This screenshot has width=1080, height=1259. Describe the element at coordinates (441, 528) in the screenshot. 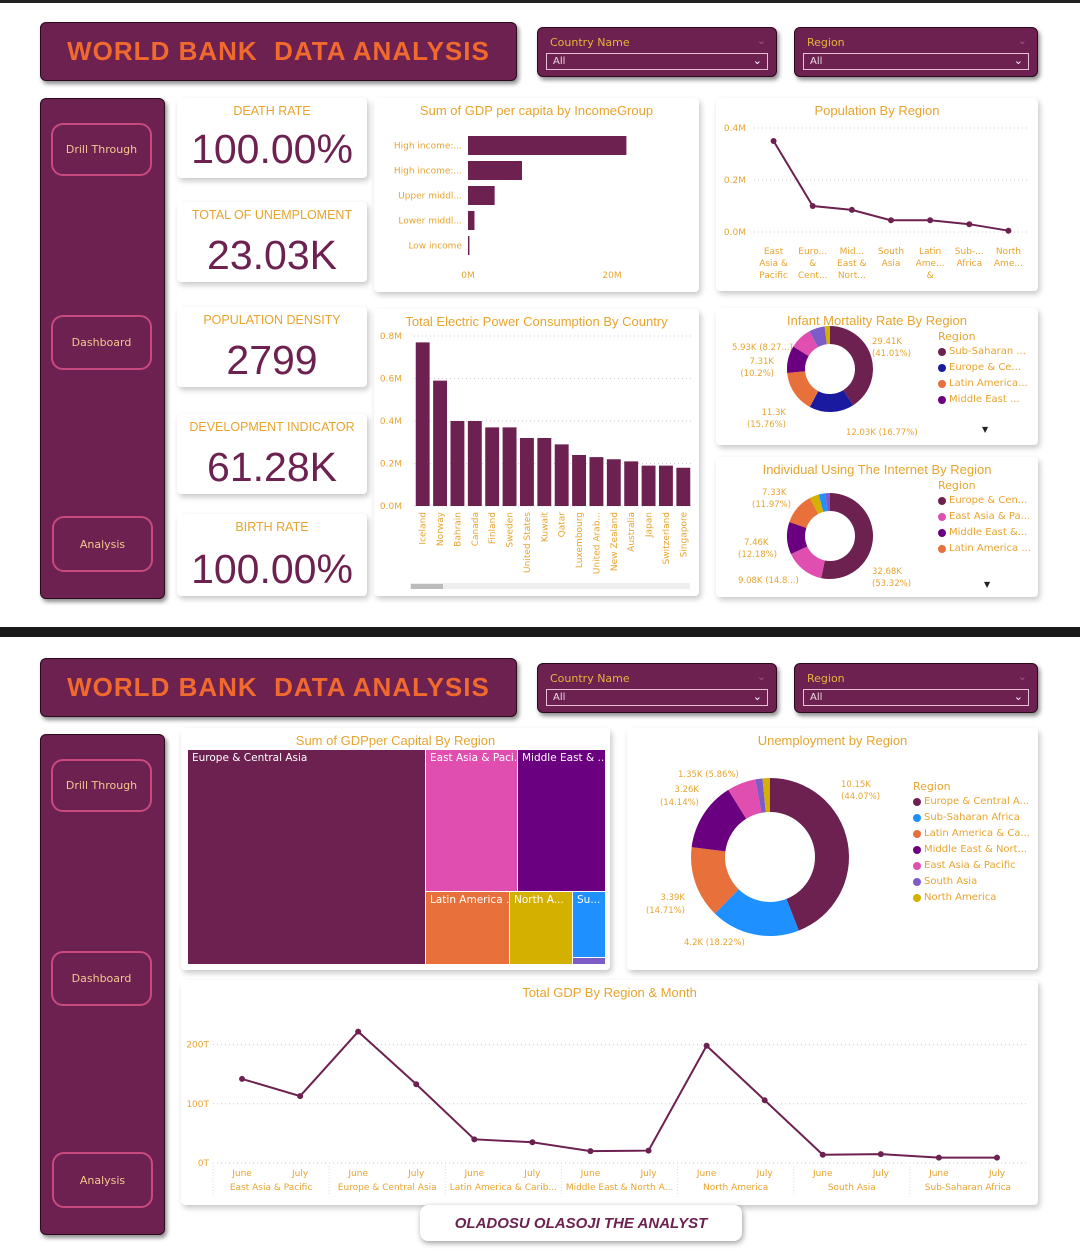

I see `category-label: Norway` at that location.